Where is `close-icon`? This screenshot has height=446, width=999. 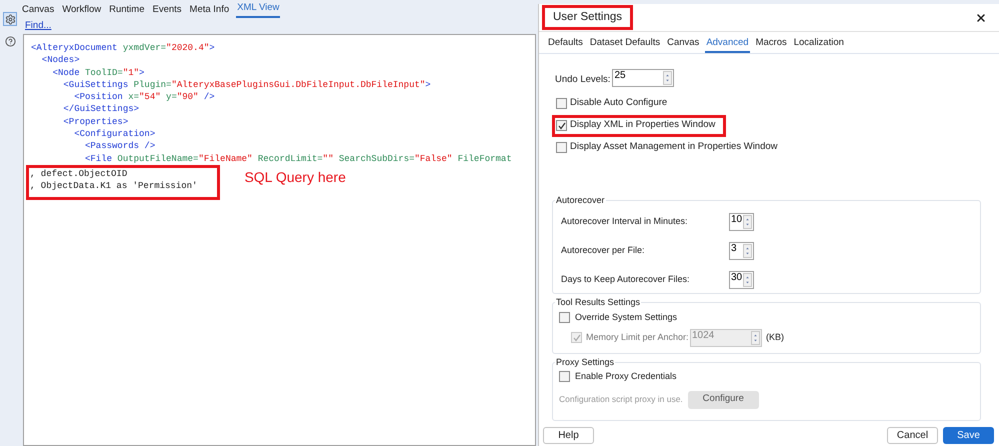
close-icon is located at coordinates (981, 18).